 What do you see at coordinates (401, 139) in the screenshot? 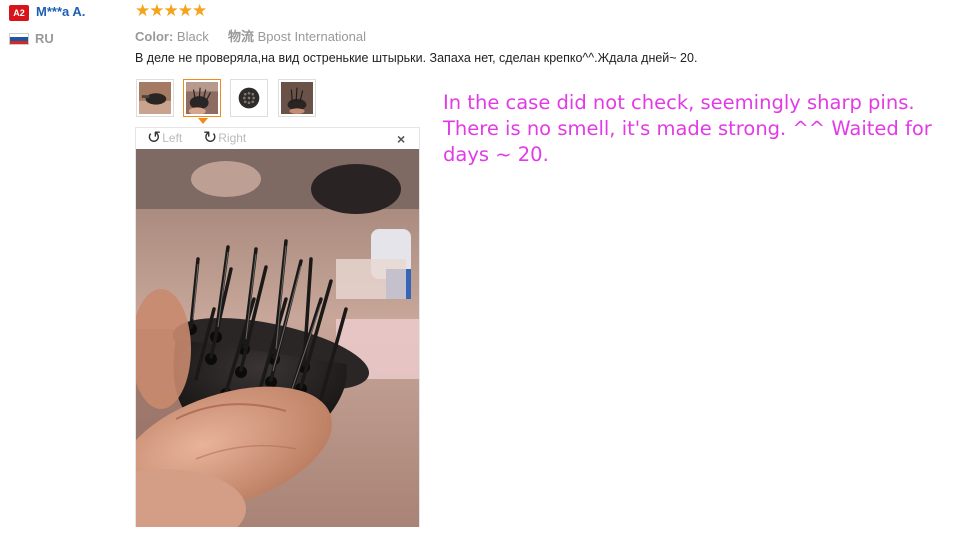
I see `close-viewer-icon: ×` at bounding box center [401, 139].